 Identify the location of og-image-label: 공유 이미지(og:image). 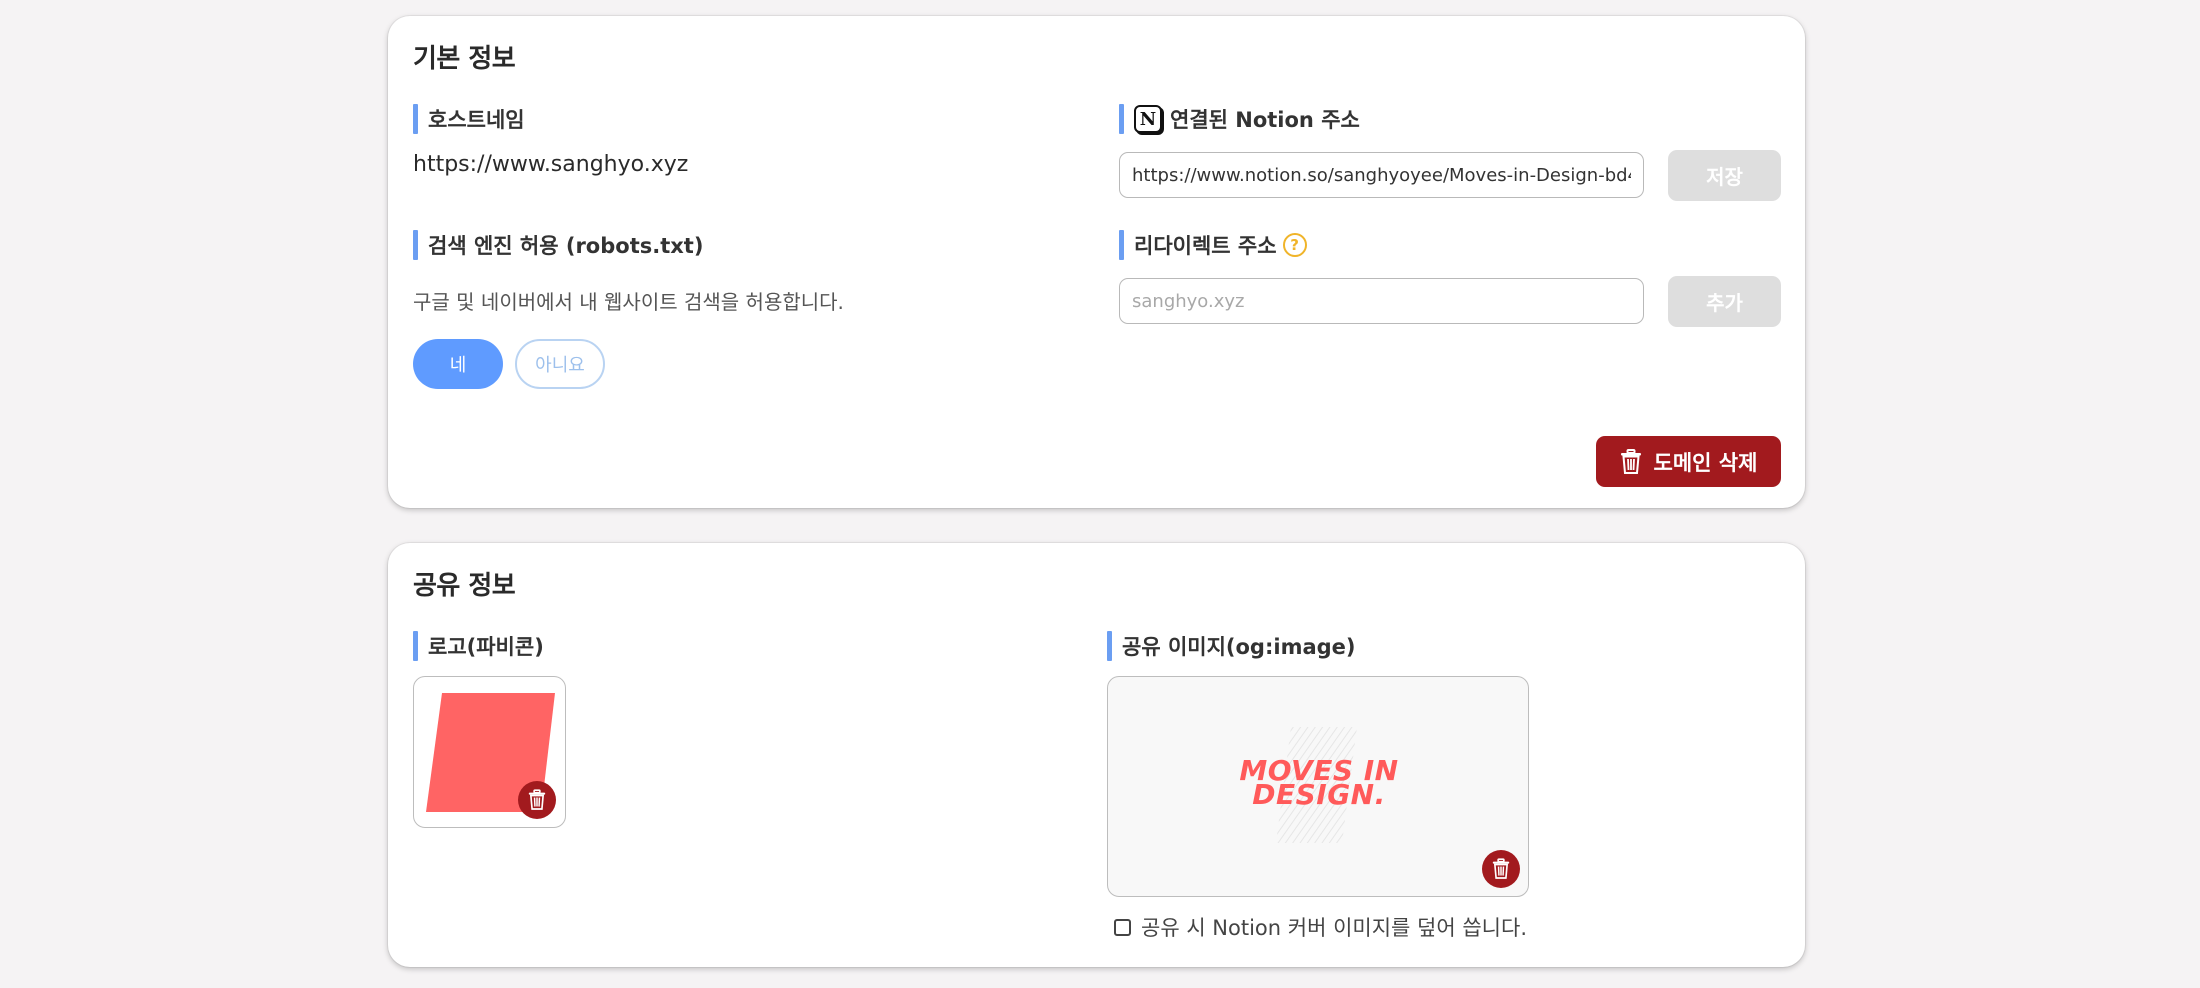
(1231, 646).